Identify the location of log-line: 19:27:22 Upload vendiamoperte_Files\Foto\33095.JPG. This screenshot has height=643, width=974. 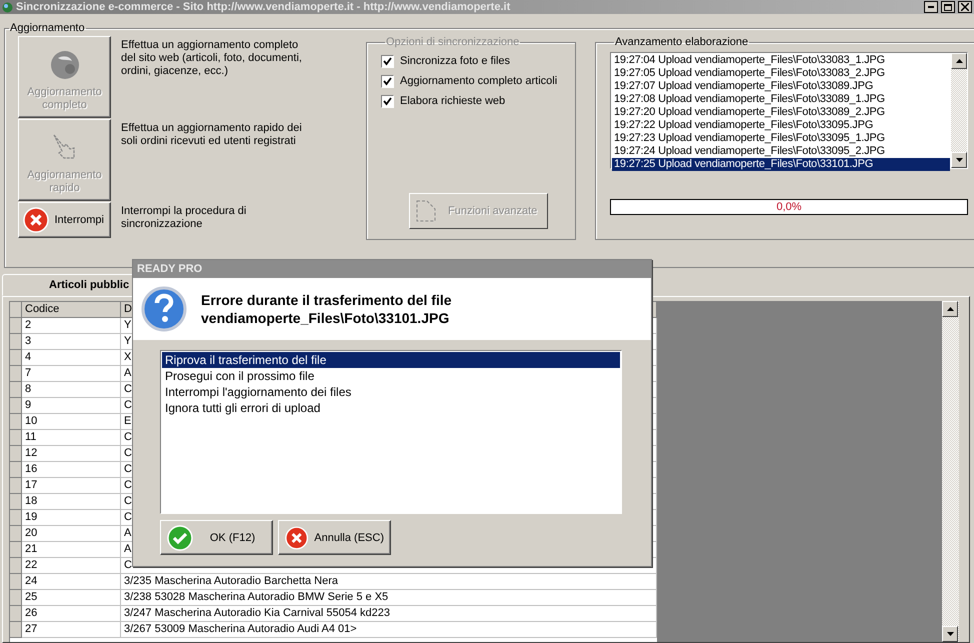
(781, 125).